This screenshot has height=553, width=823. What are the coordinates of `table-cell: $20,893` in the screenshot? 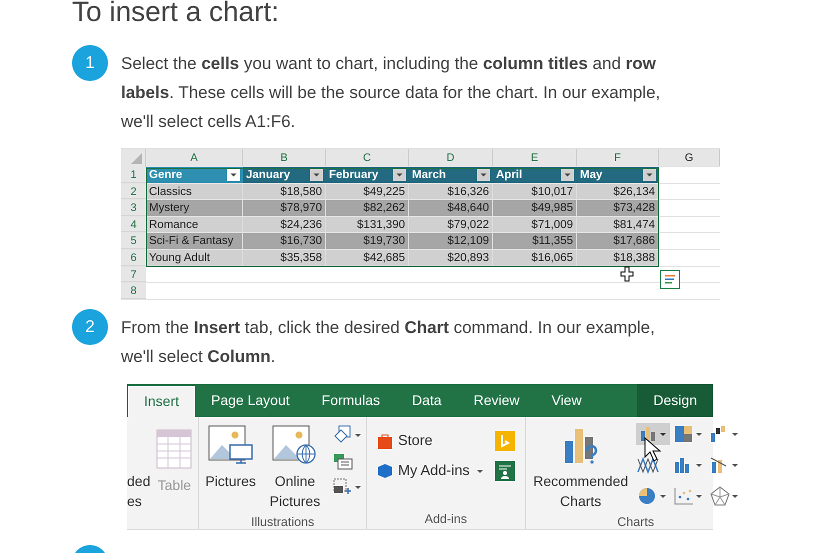 It's located at (451, 258).